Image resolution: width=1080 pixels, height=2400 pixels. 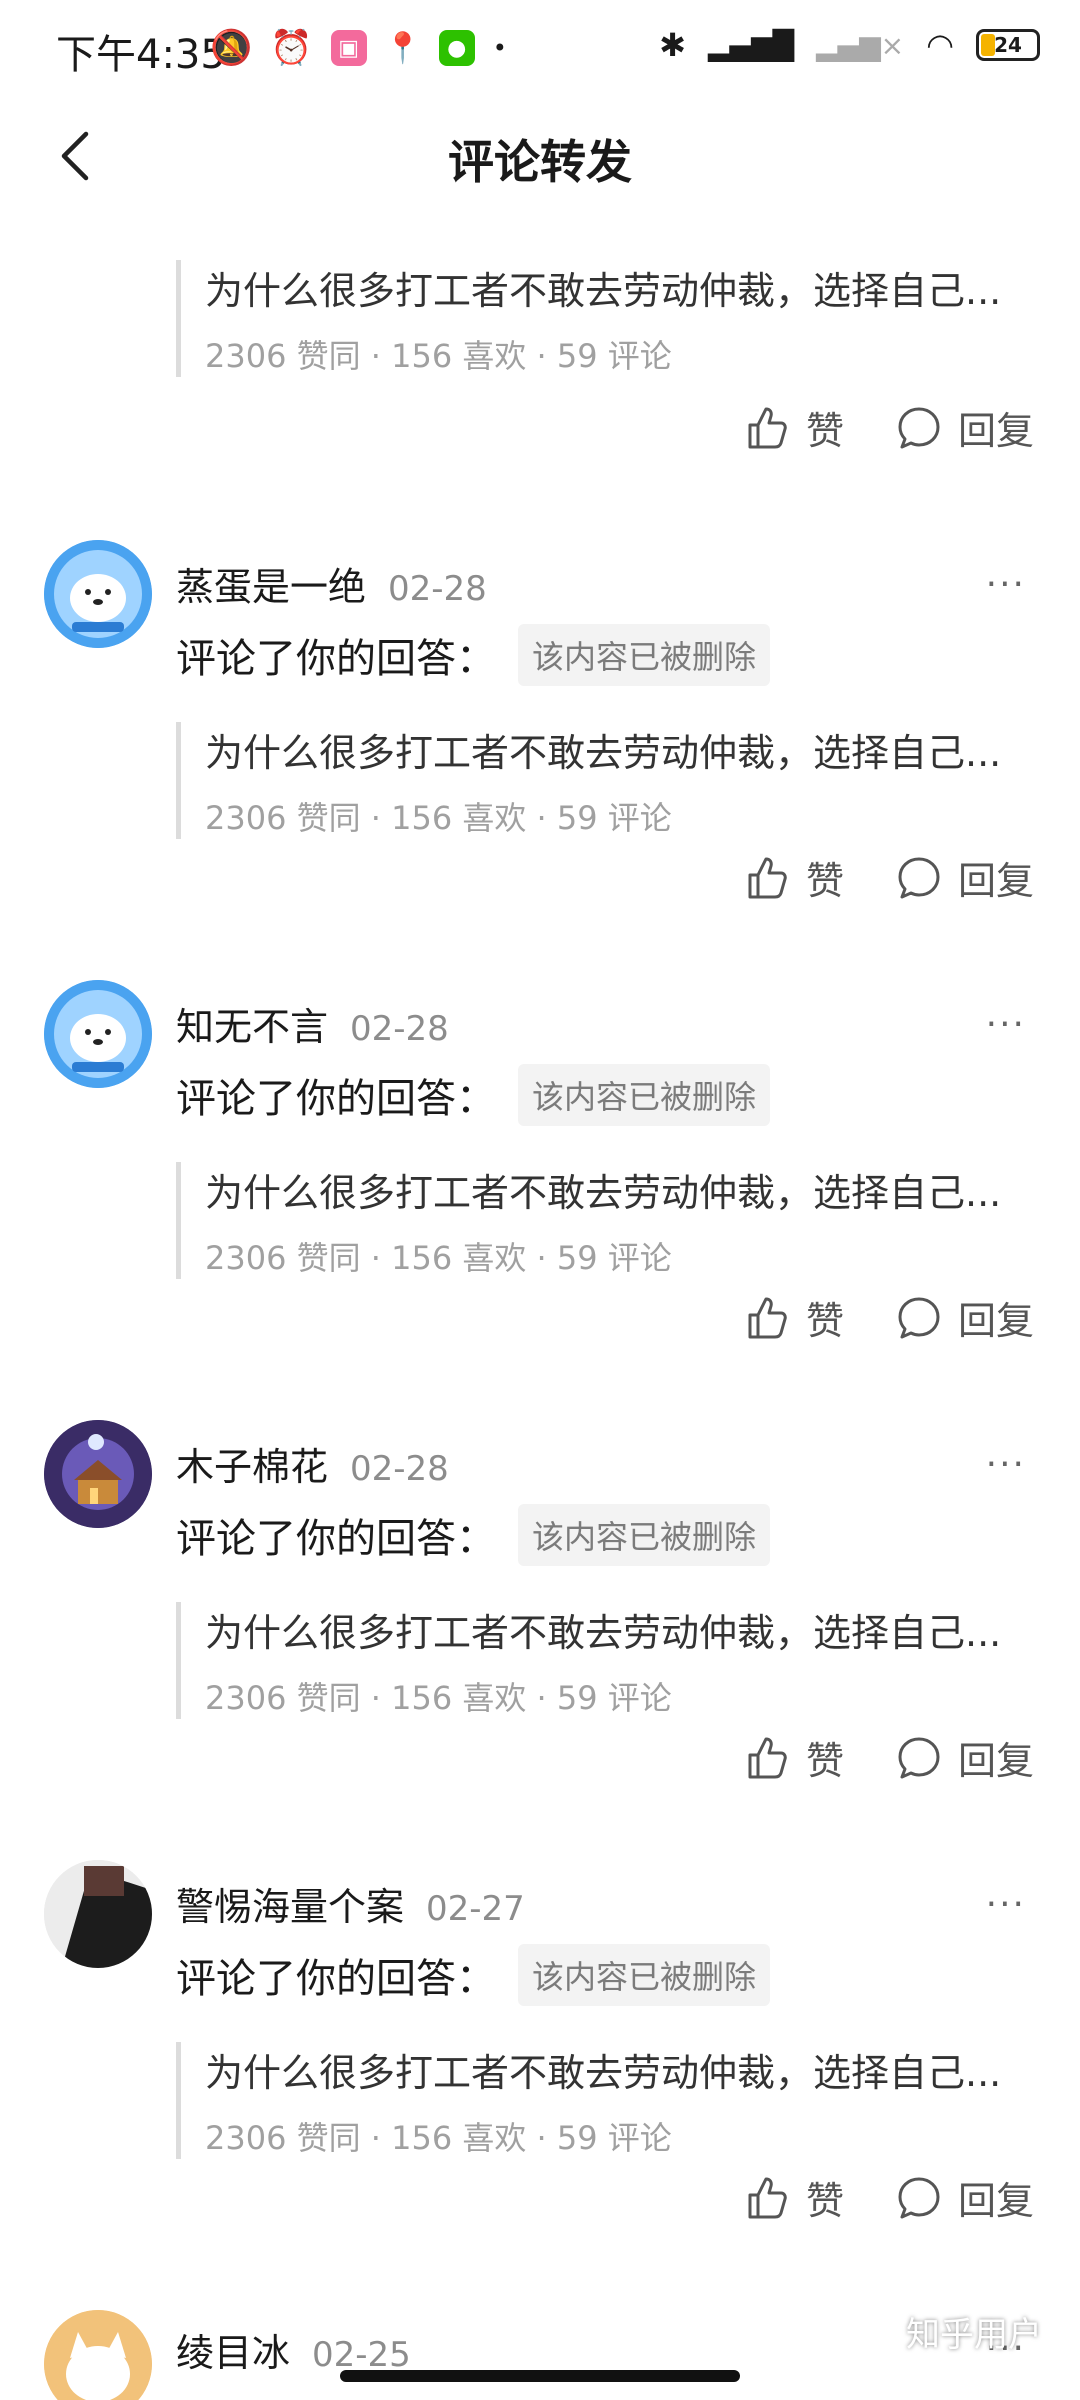 I want to click on polar-bear-avatar-icon, so click(x=98, y=594).